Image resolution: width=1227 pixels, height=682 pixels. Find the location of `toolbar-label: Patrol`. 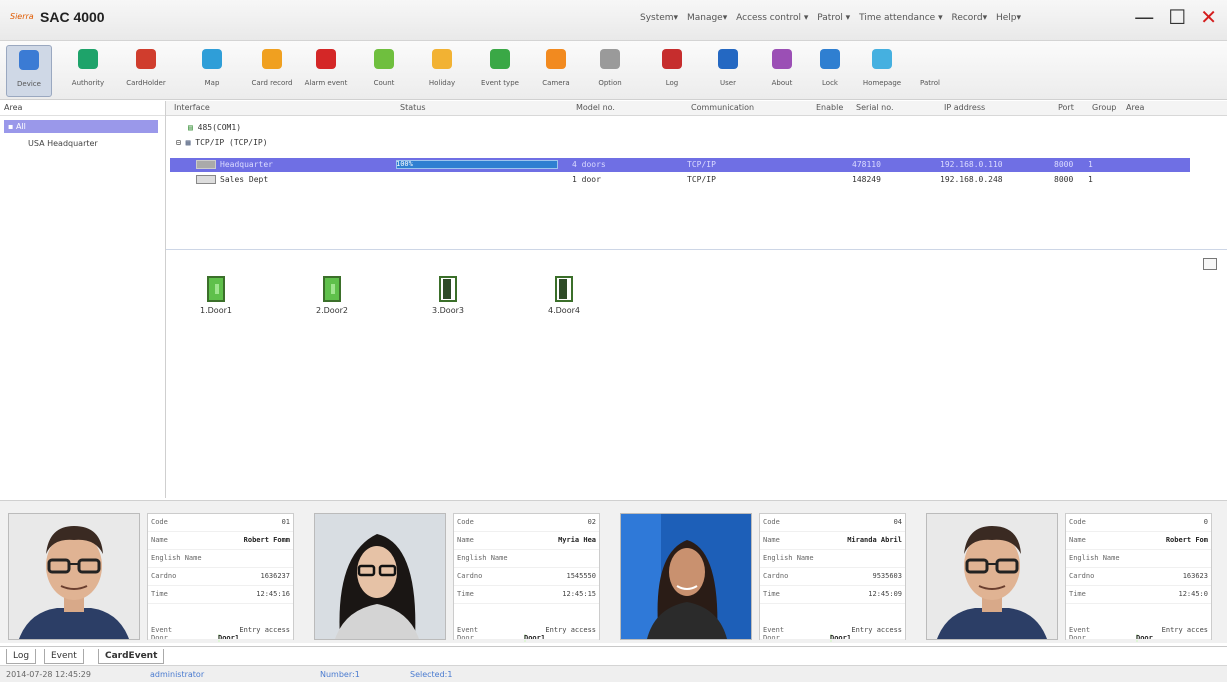

toolbar-label: Patrol is located at coordinates (930, 83).